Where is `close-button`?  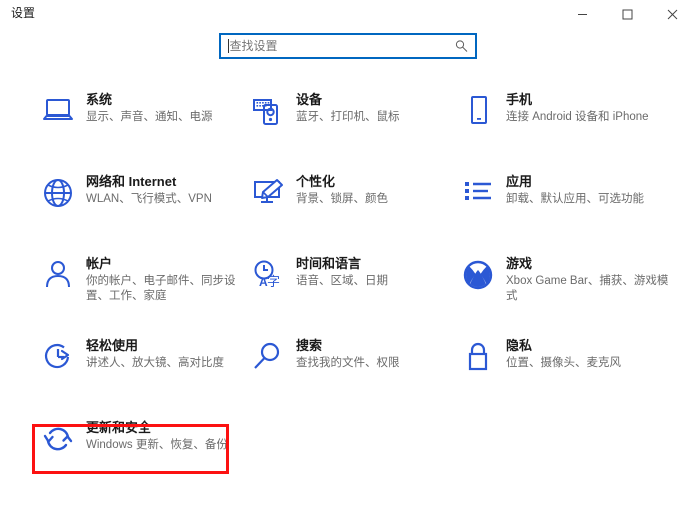 close-button is located at coordinates (672, 14).